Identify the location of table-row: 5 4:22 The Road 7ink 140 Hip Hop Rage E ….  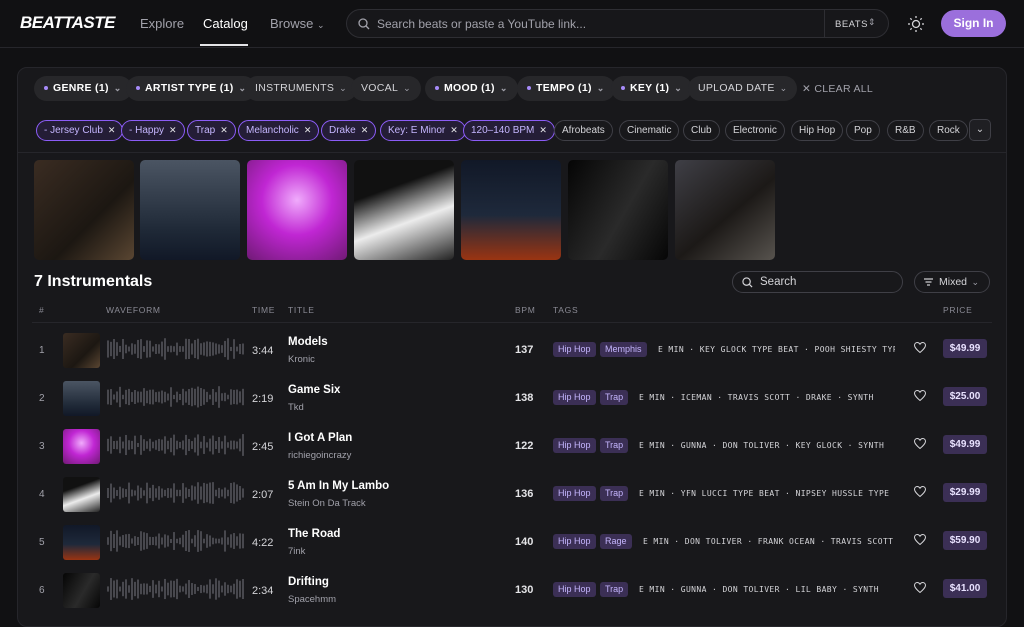
(512, 541).